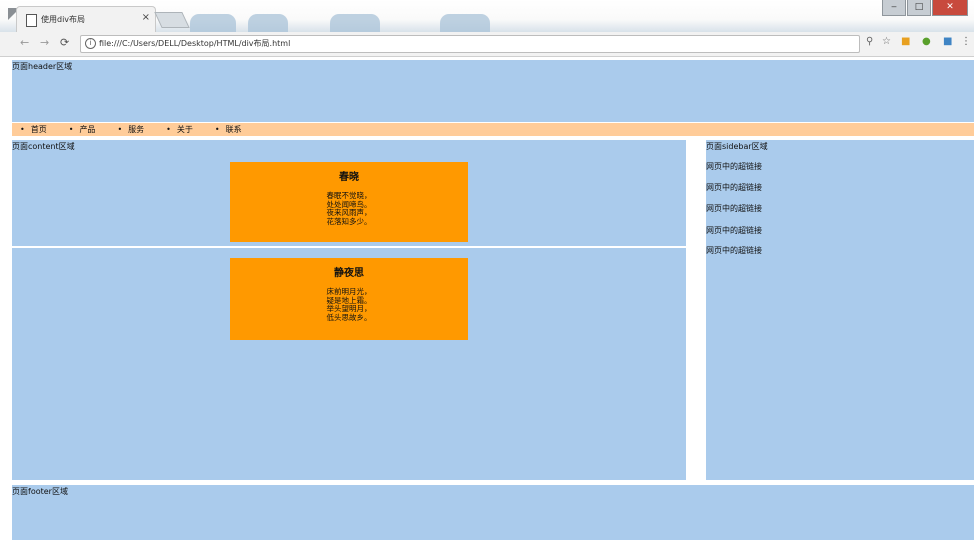 Image resolution: width=974 pixels, height=540 pixels. What do you see at coordinates (493, 512) in the screenshot?
I see `page-footer: 页面footer区域` at bounding box center [493, 512].